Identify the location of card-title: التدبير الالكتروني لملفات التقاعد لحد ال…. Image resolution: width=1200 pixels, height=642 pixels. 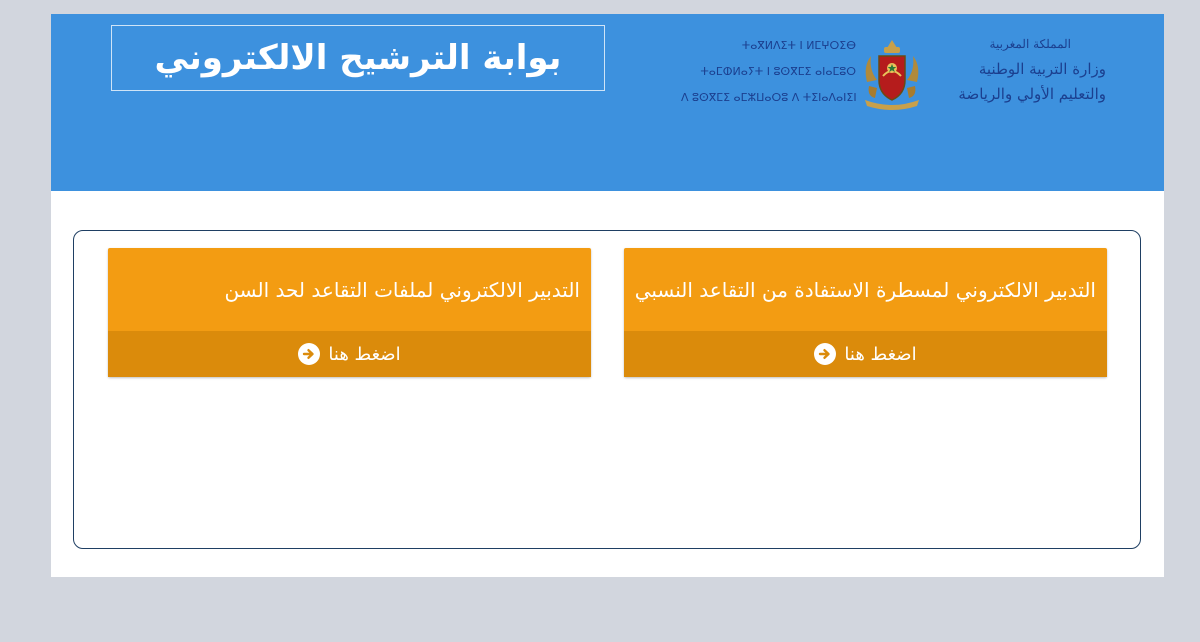
(402, 289).